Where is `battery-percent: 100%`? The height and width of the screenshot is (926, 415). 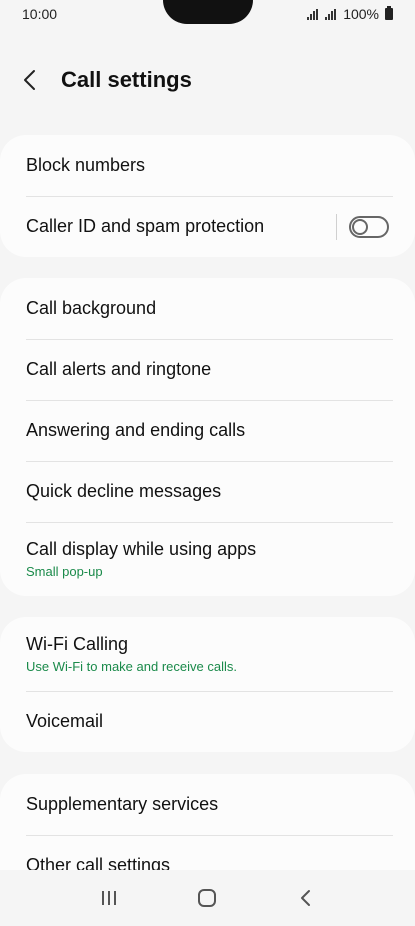
battery-percent: 100% is located at coordinates (361, 14).